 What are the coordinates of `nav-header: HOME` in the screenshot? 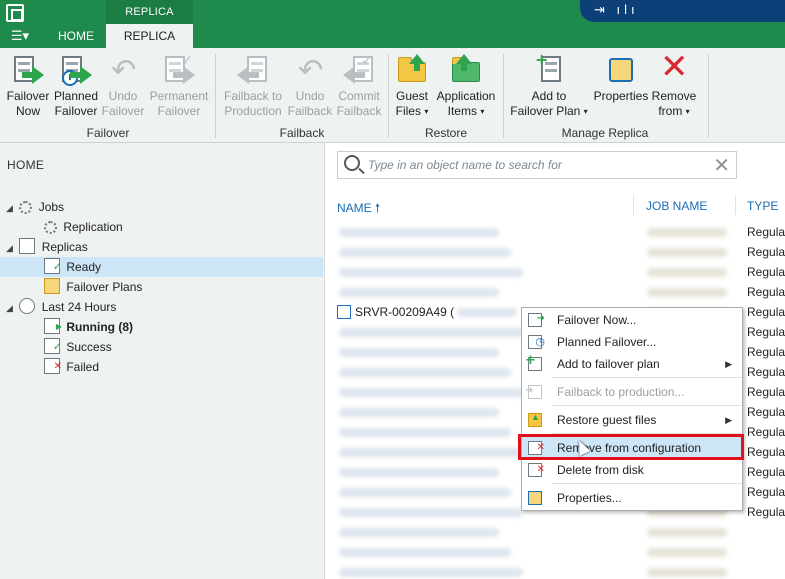 It's located at (26, 165).